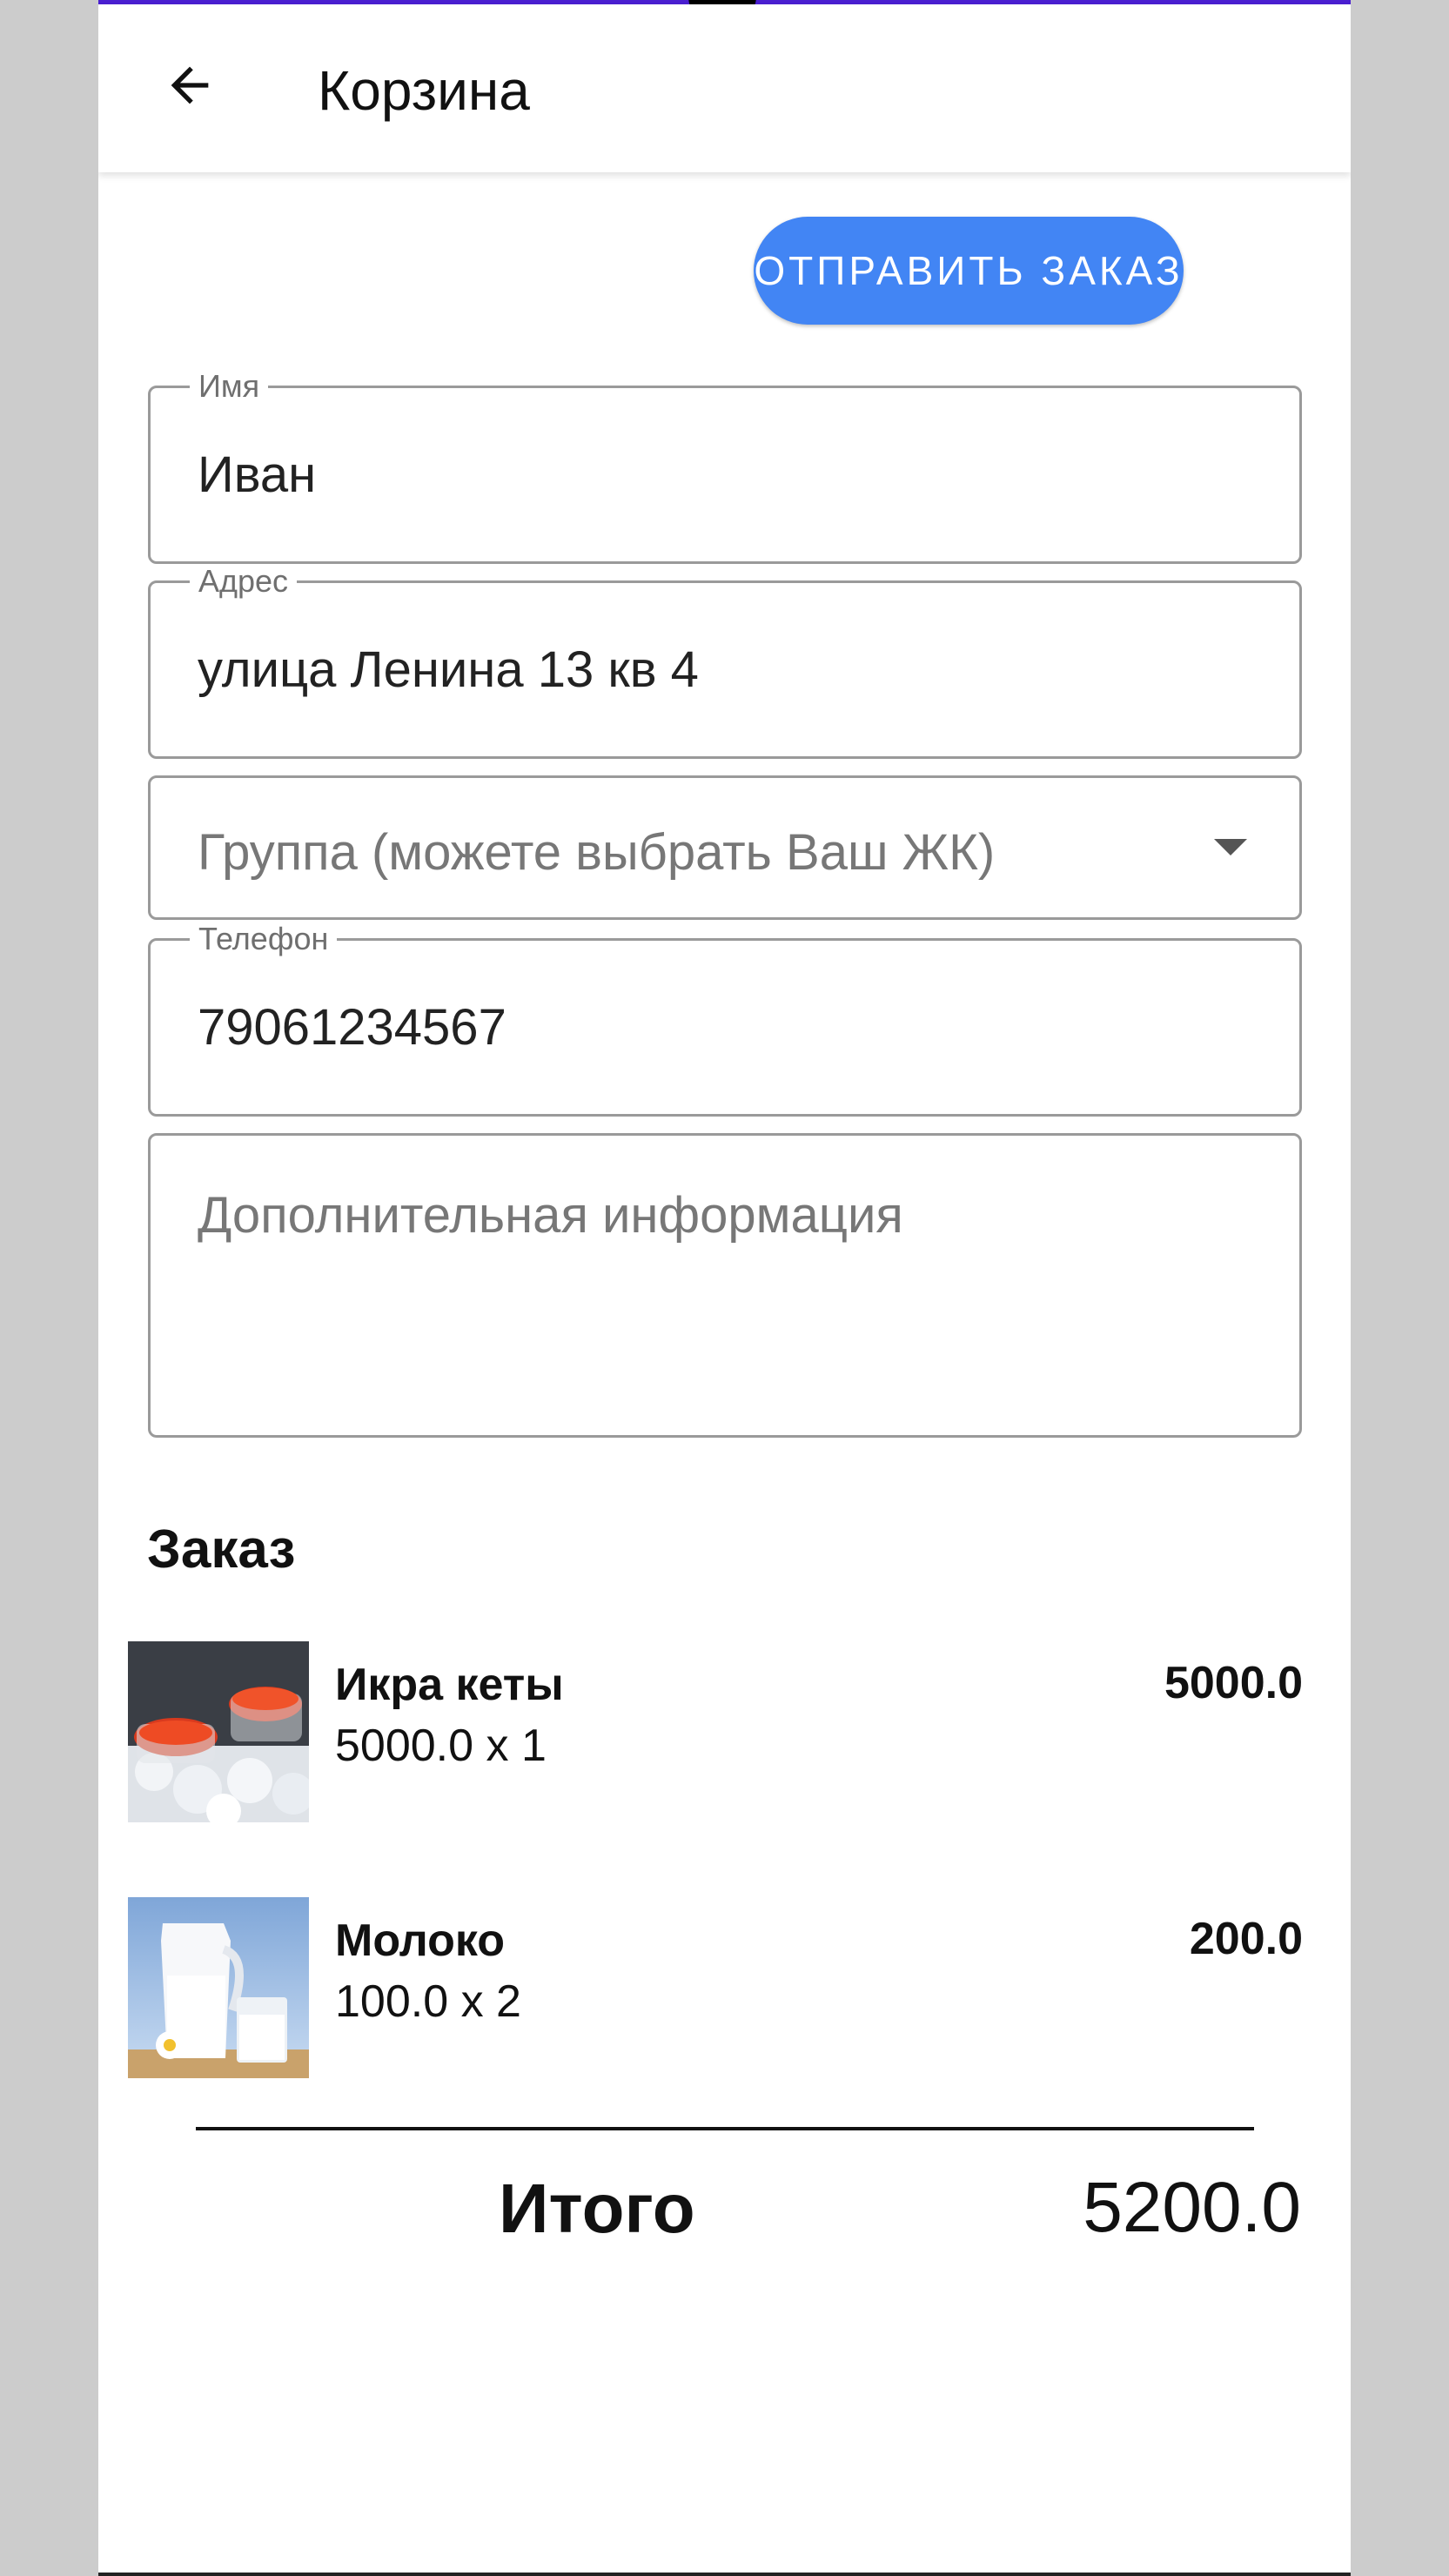 This screenshot has height=2576, width=1449. I want to click on group-dropdown: Группа (можете выбрать Ваш ЖК), so click(725, 847).